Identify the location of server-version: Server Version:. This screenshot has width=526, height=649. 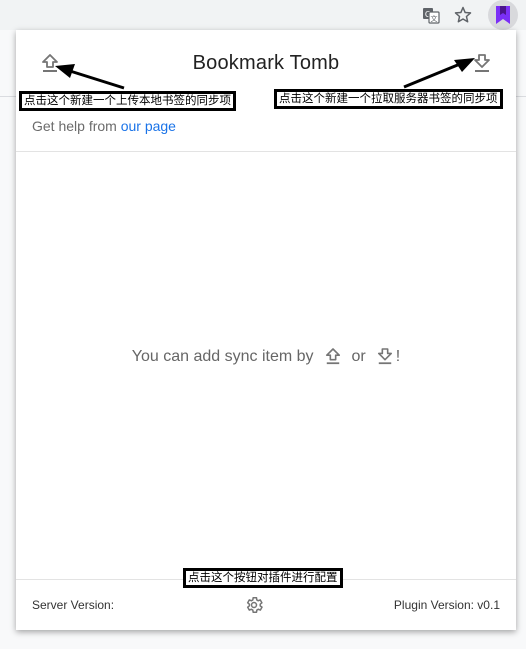
(73, 605).